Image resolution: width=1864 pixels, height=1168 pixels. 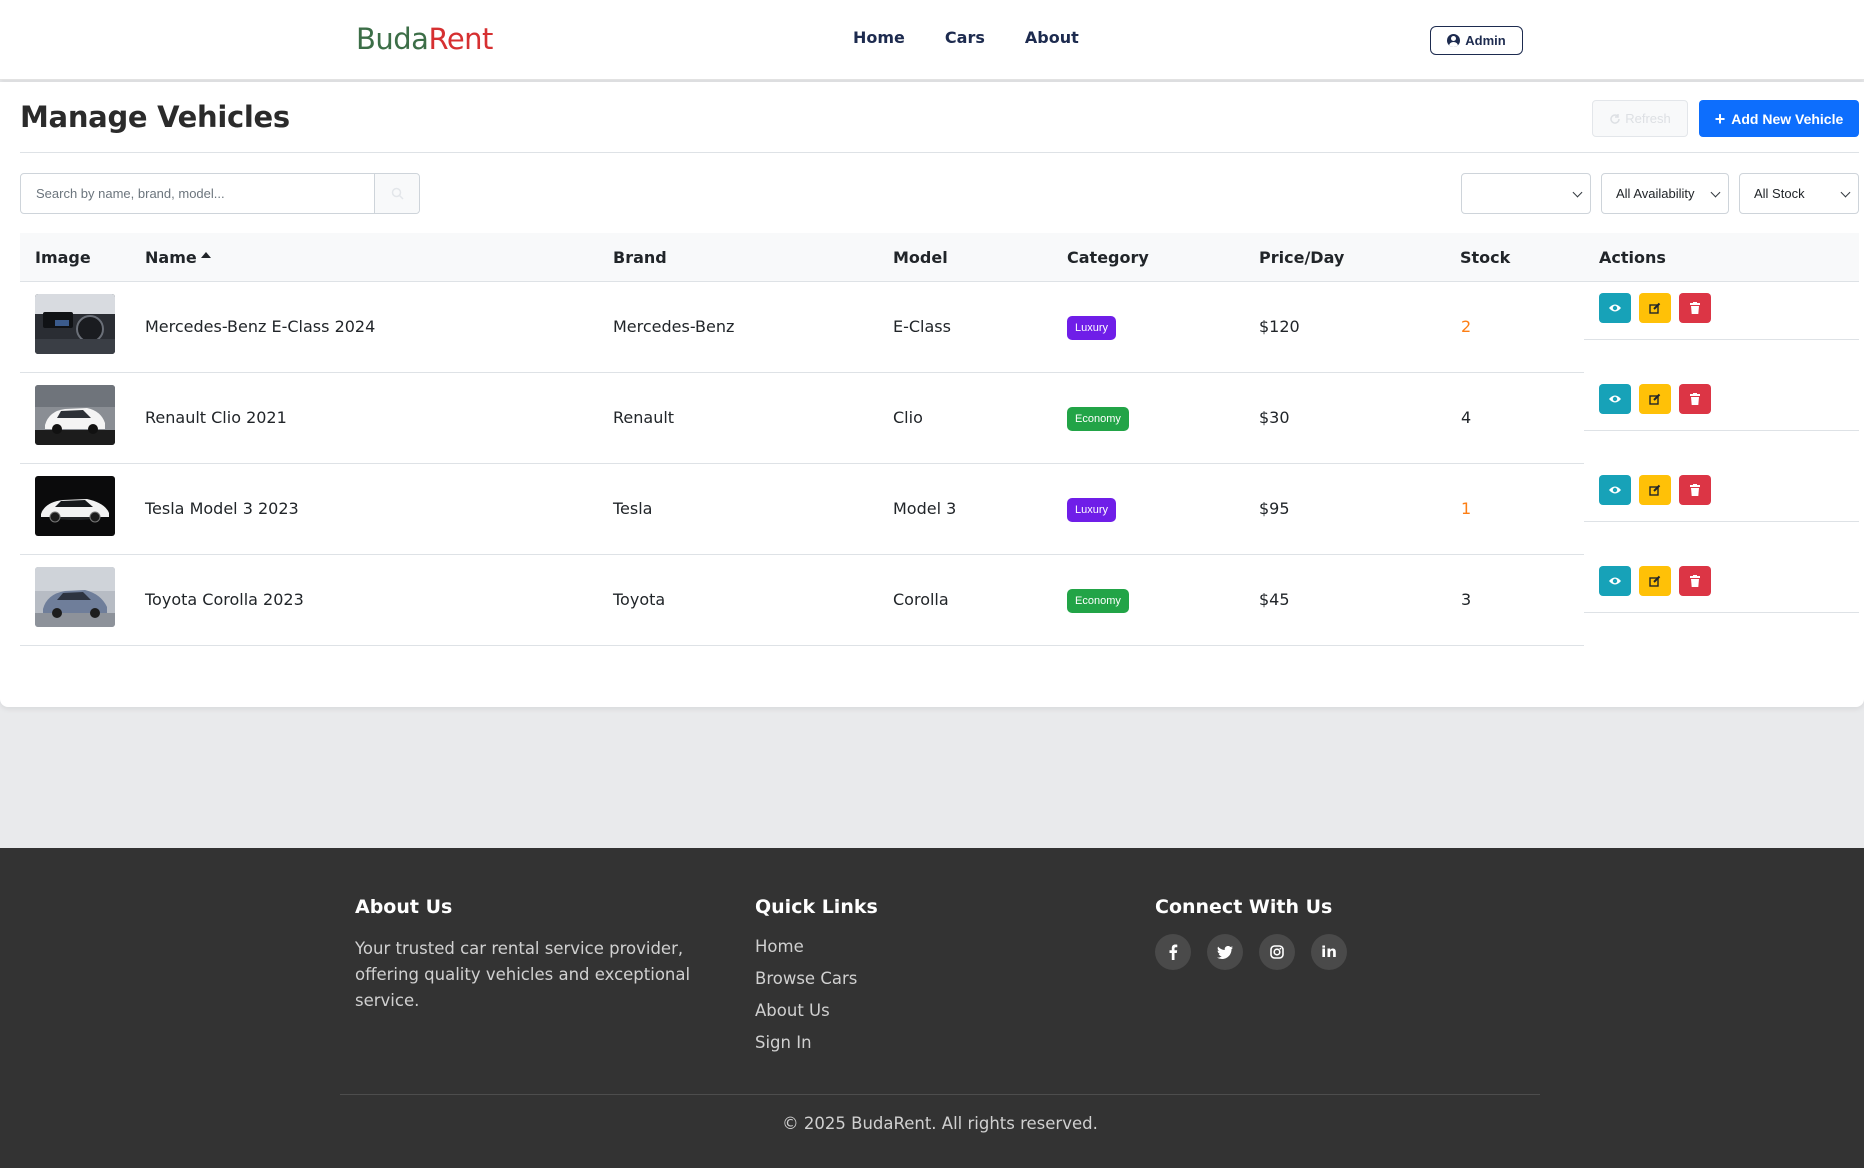 I want to click on search-input, so click(x=197, y=193).